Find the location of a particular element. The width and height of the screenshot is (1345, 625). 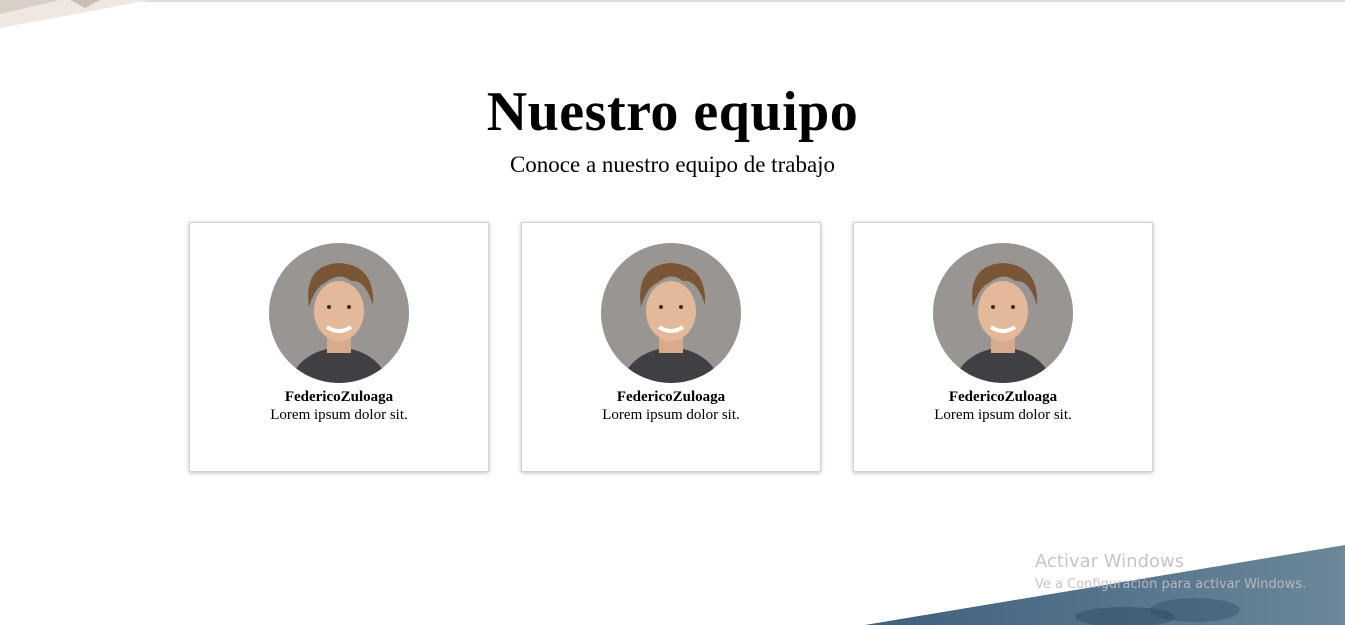

corner-decoration-top is located at coordinates (75, 14).